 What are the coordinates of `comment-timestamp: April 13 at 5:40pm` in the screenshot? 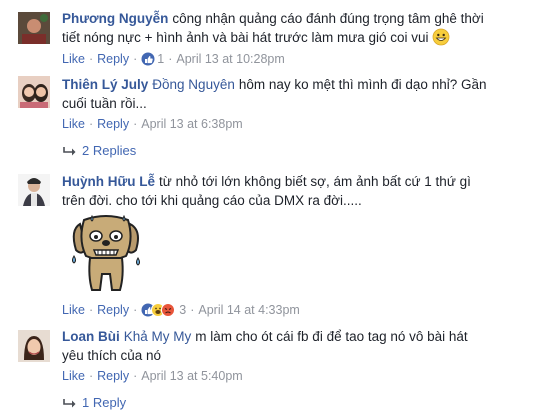 It's located at (191, 376).